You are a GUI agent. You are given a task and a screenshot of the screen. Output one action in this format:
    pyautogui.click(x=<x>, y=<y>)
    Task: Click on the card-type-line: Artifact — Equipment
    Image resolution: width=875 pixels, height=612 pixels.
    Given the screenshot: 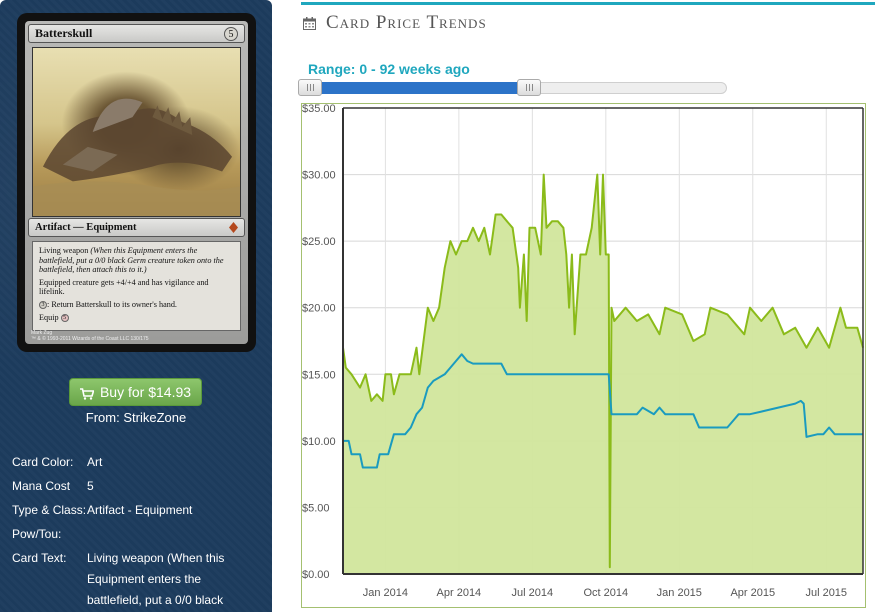 What is the action you would take?
    pyautogui.click(x=86, y=227)
    